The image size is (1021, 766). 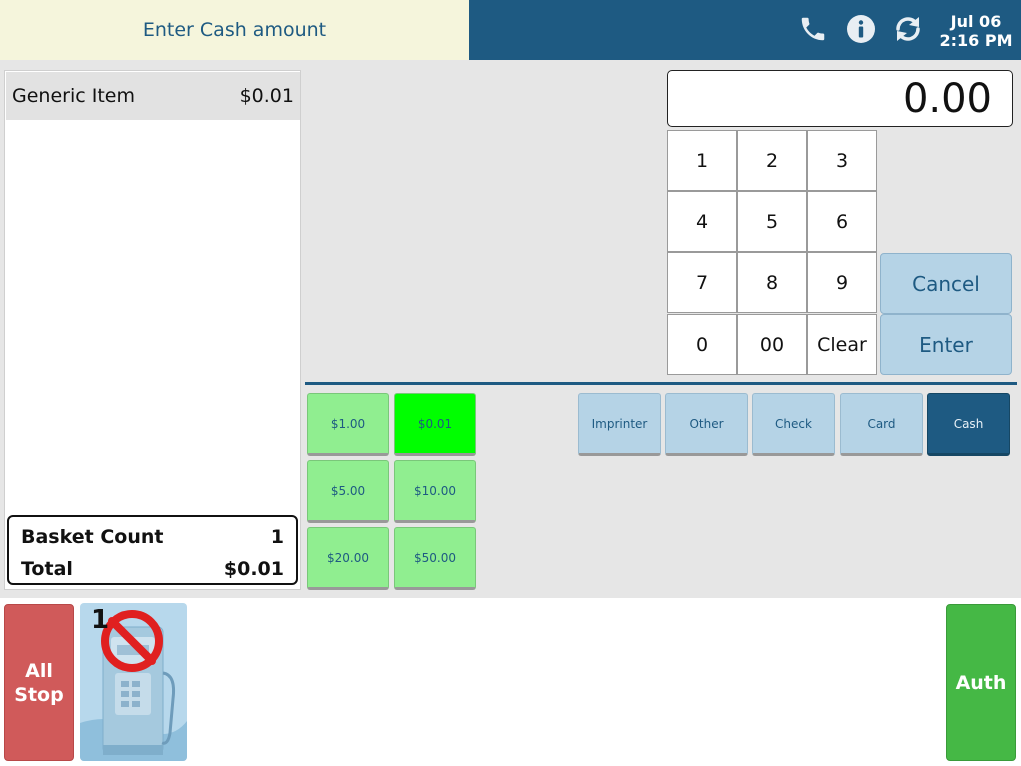 I want to click on prompt-bar: Enter Cash amount, so click(x=234, y=30).